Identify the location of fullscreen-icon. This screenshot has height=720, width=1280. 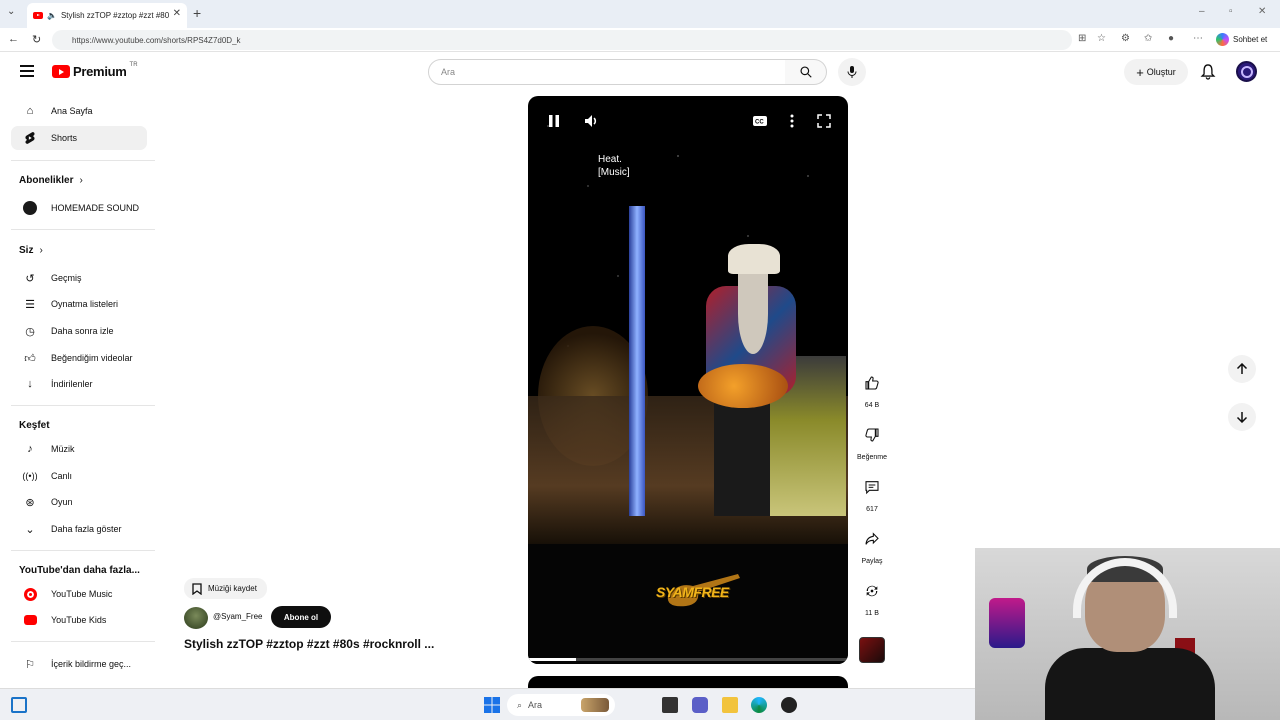
(824, 121).